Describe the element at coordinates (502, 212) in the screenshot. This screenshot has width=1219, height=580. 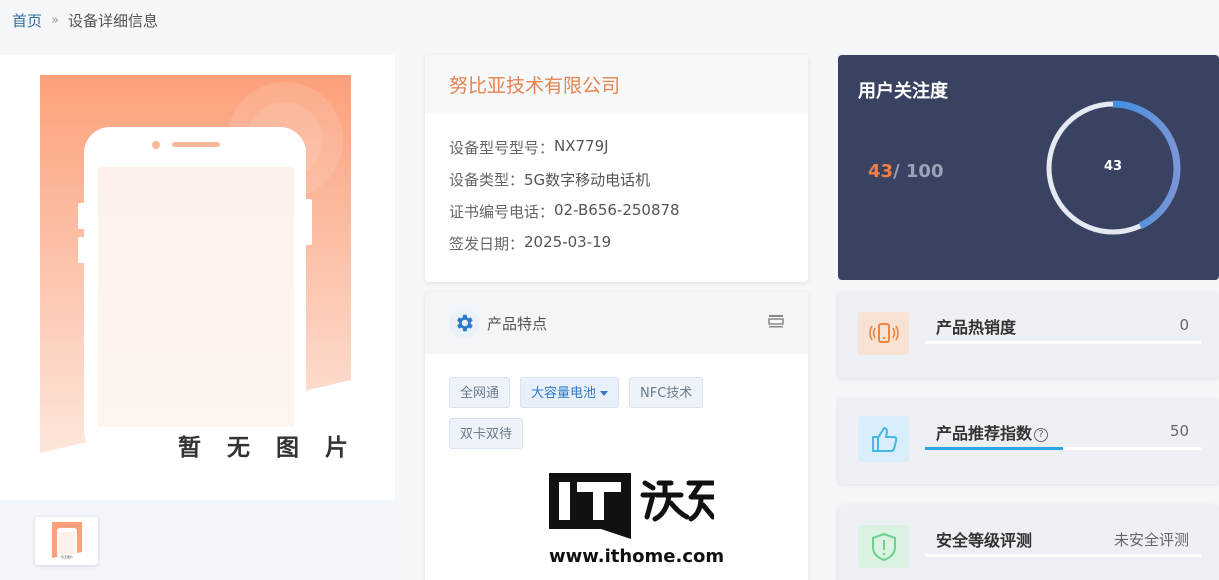
I see `info-label: 证书编号电话：` at that location.